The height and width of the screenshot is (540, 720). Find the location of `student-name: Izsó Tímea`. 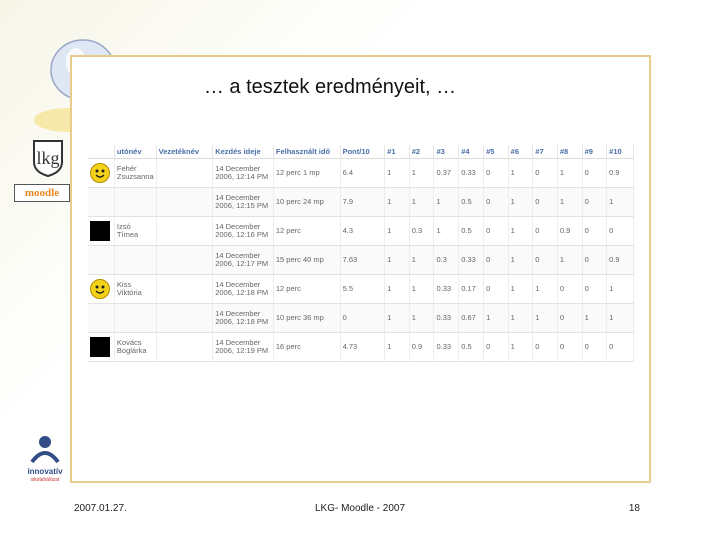

student-name: Izsó Tímea is located at coordinates (135, 231).